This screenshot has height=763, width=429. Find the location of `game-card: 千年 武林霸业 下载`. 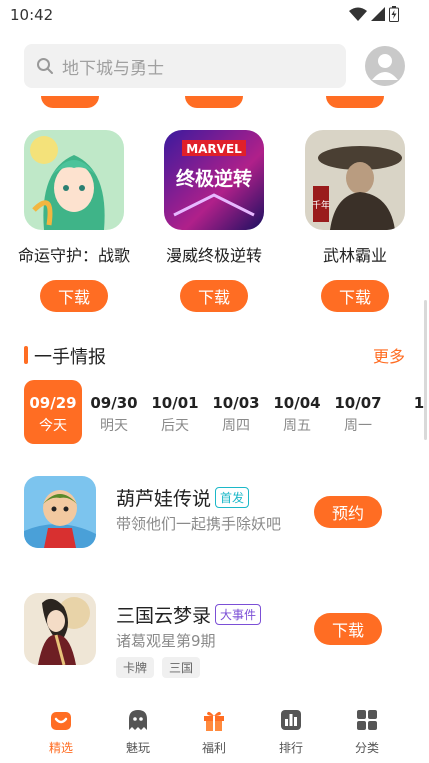

game-card: 千年 武林霸业 下载 is located at coordinates (355, 221).